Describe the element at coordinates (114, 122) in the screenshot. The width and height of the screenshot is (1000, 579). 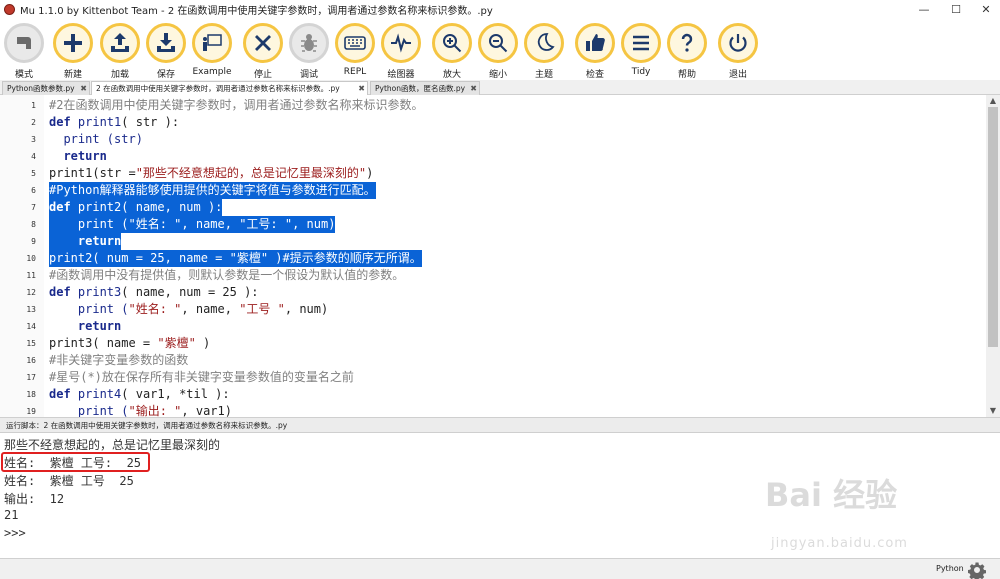
I see `code-line: def print1( str ):` at that location.